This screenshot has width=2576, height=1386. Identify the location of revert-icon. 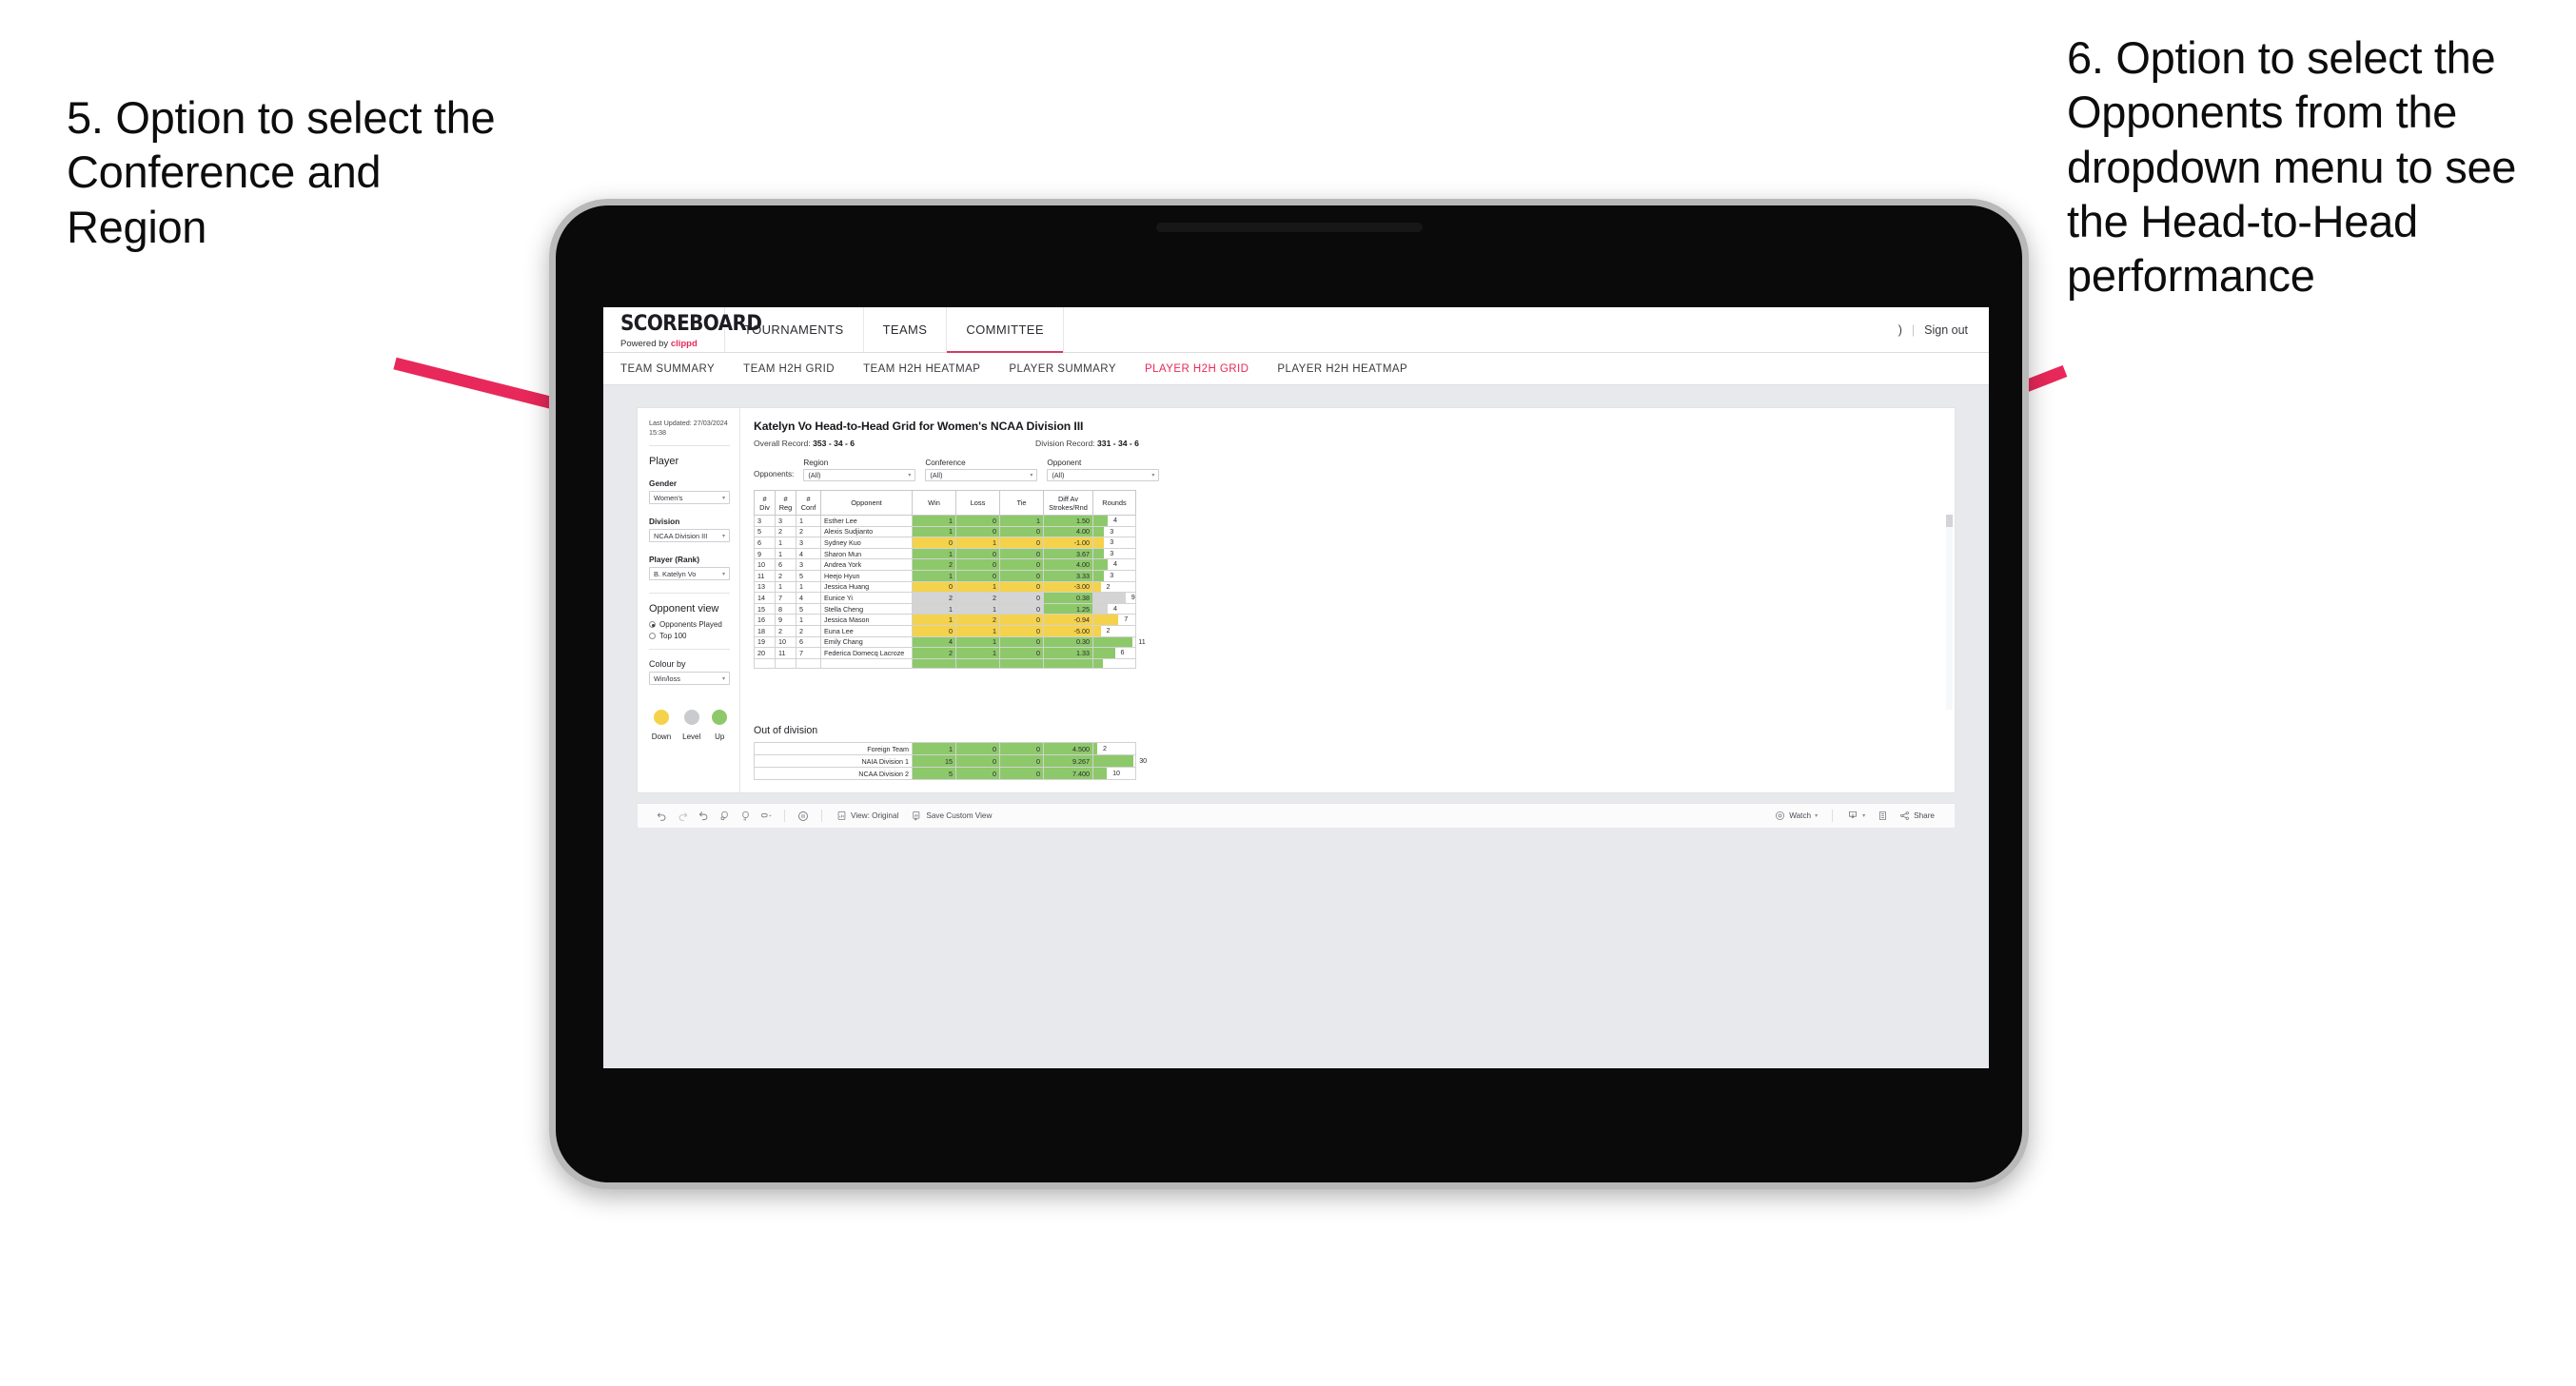
(703, 815).